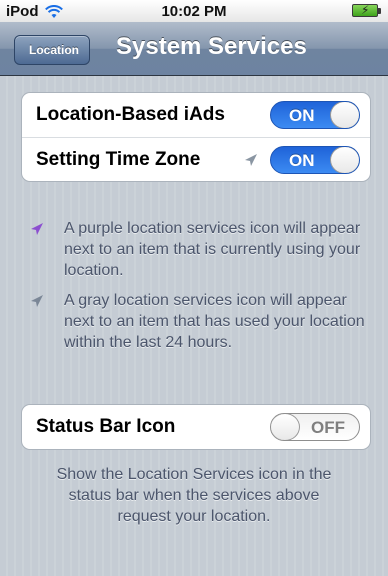 Image resolution: width=388 pixels, height=576 pixels. I want to click on status-bar-icon-group: Status Bar Icon OFF, so click(196, 427).